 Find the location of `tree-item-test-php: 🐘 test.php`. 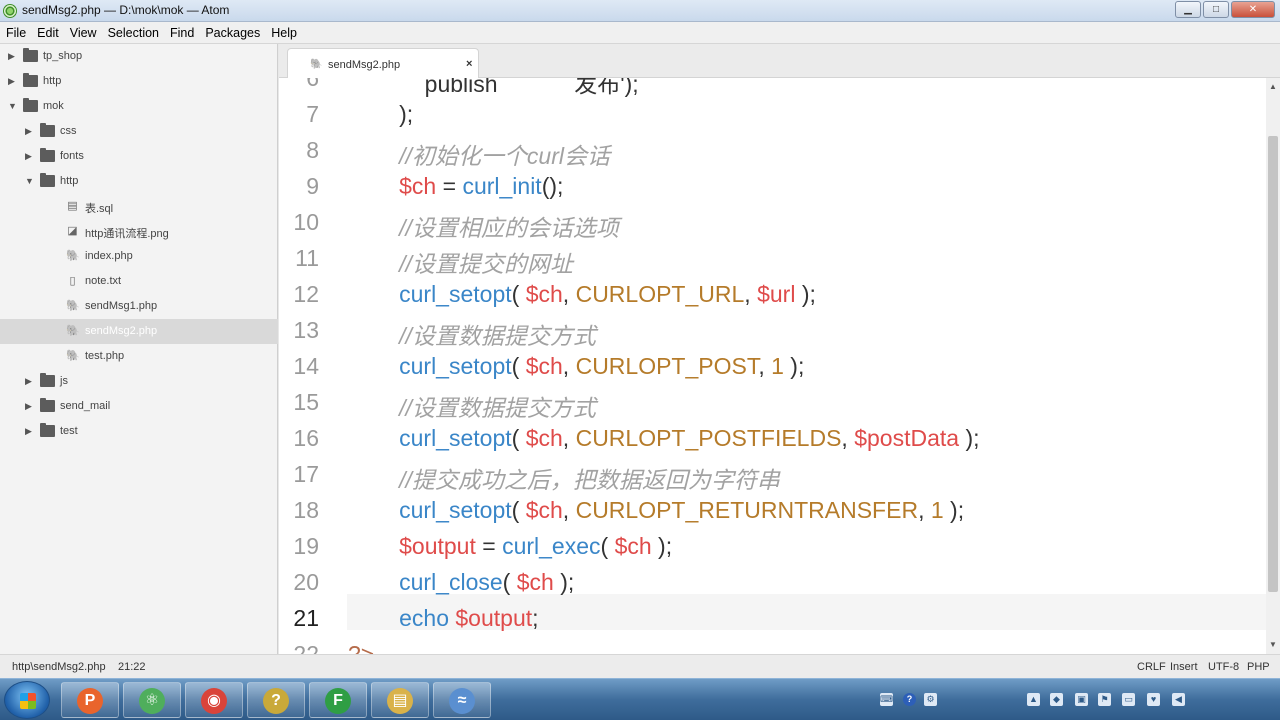

tree-item-test-php: 🐘 test.php is located at coordinates (139, 356).